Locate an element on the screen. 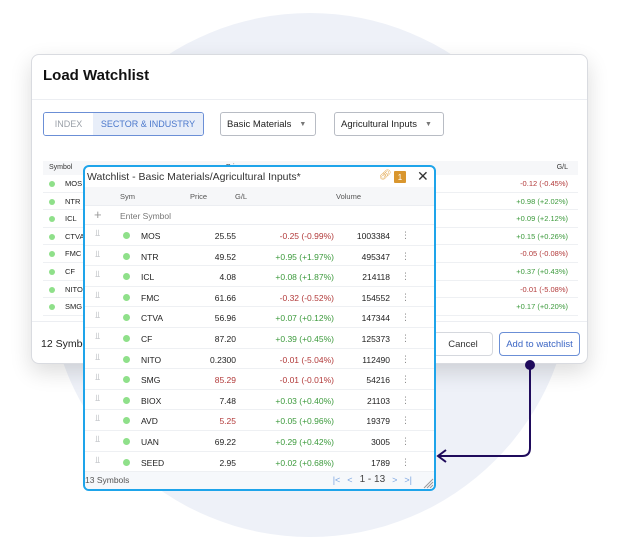 The image size is (620, 554). row-volume: 21103 is located at coordinates (378, 400).